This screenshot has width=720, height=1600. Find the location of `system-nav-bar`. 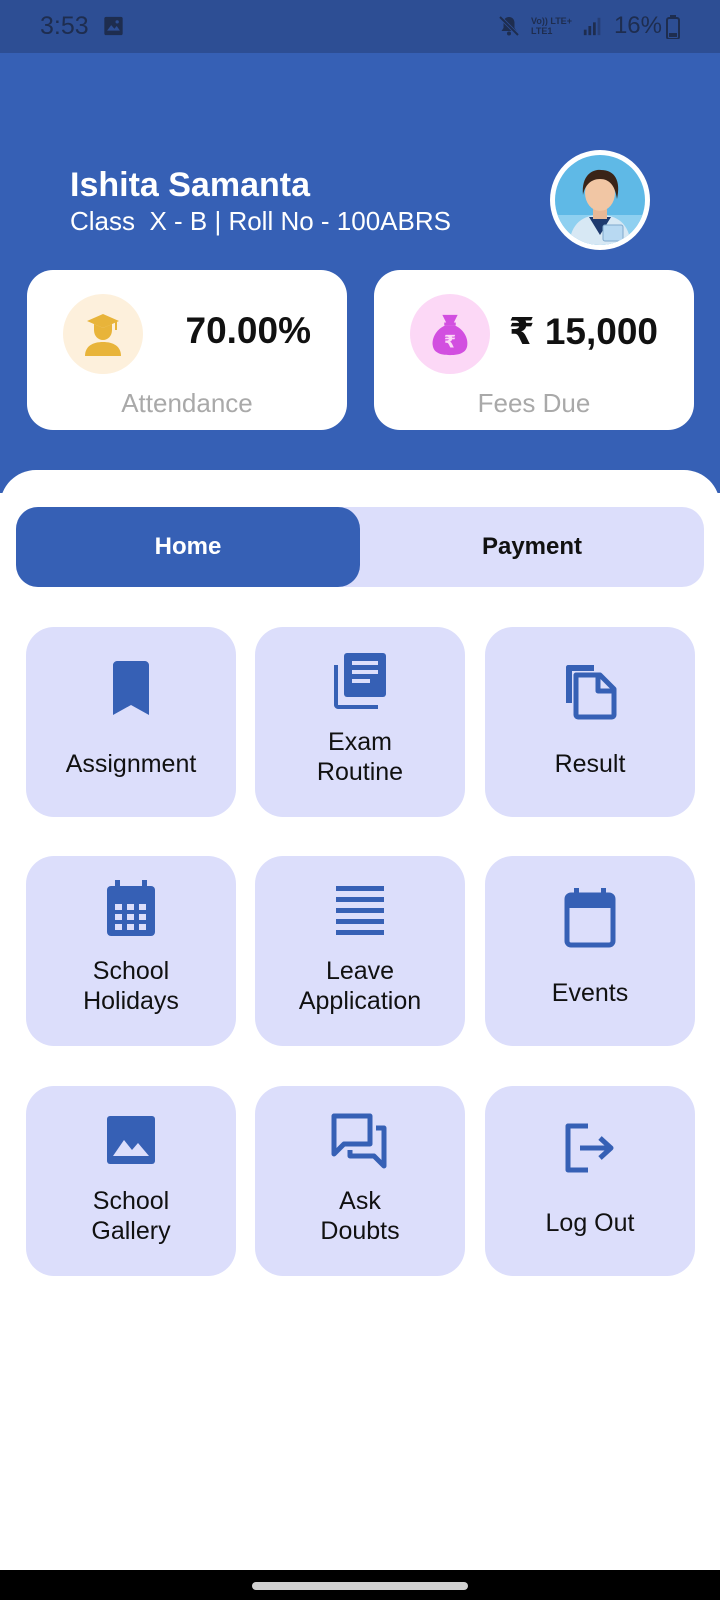

system-nav-bar is located at coordinates (360, 1585).